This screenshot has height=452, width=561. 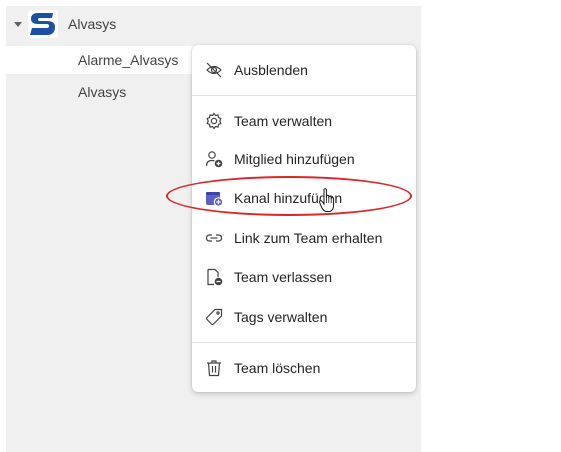 I want to click on add-person-icon, so click(x=214, y=159).